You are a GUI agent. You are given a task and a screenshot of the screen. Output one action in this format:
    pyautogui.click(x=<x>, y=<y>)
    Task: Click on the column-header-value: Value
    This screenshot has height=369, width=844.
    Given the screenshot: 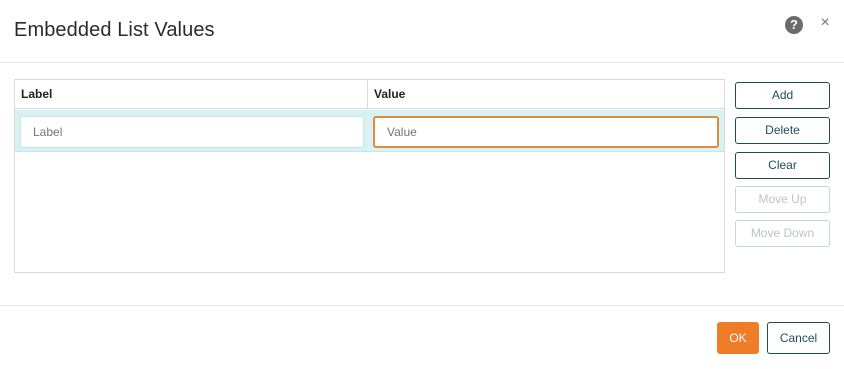 What is the action you would take?
    pyautogui.click(x=546, y=94)
    